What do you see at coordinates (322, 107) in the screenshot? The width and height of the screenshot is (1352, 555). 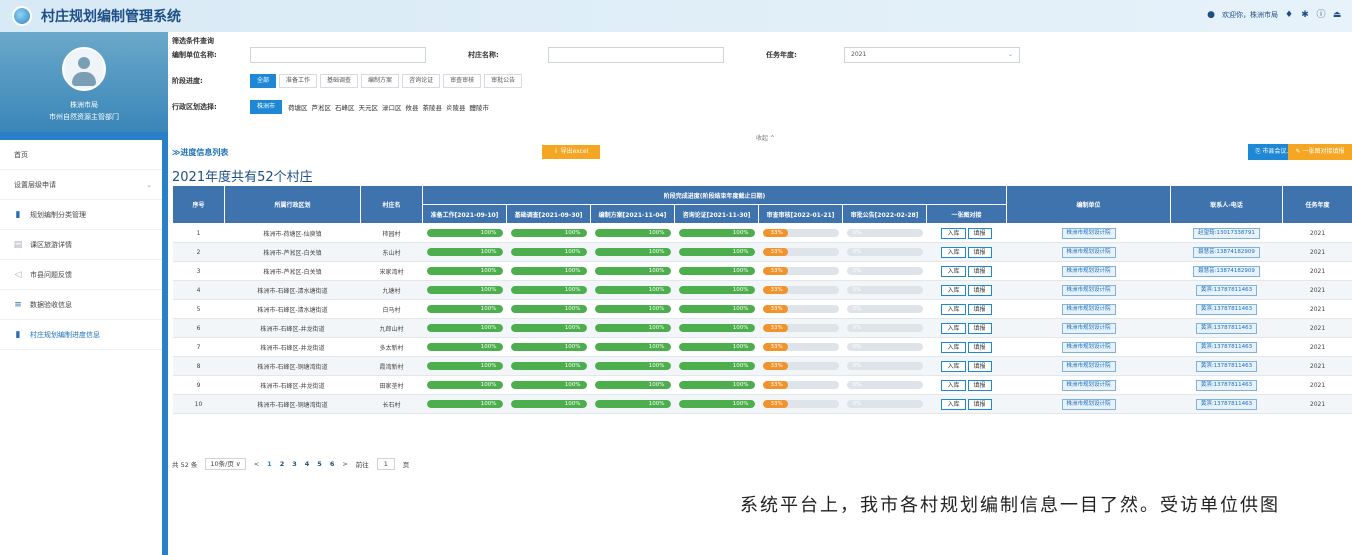 I see `district-option: 芦淞区` at bounding box center [322, 107].